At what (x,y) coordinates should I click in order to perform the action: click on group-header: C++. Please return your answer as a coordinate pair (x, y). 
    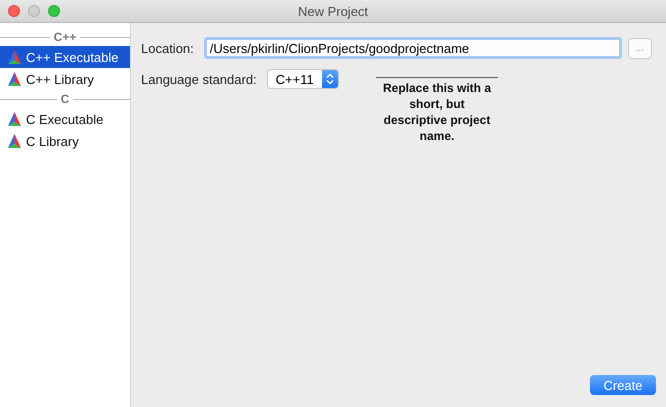
    Looking at the image, I should click on (65, 37).